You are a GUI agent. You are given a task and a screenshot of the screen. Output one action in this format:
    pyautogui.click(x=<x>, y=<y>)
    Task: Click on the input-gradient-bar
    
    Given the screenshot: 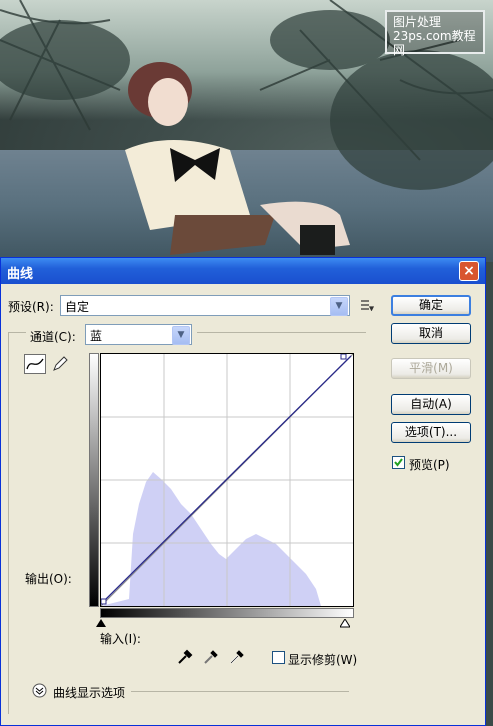 What is the action you would take?
    pyautogui.click(x=227, y=613)
    